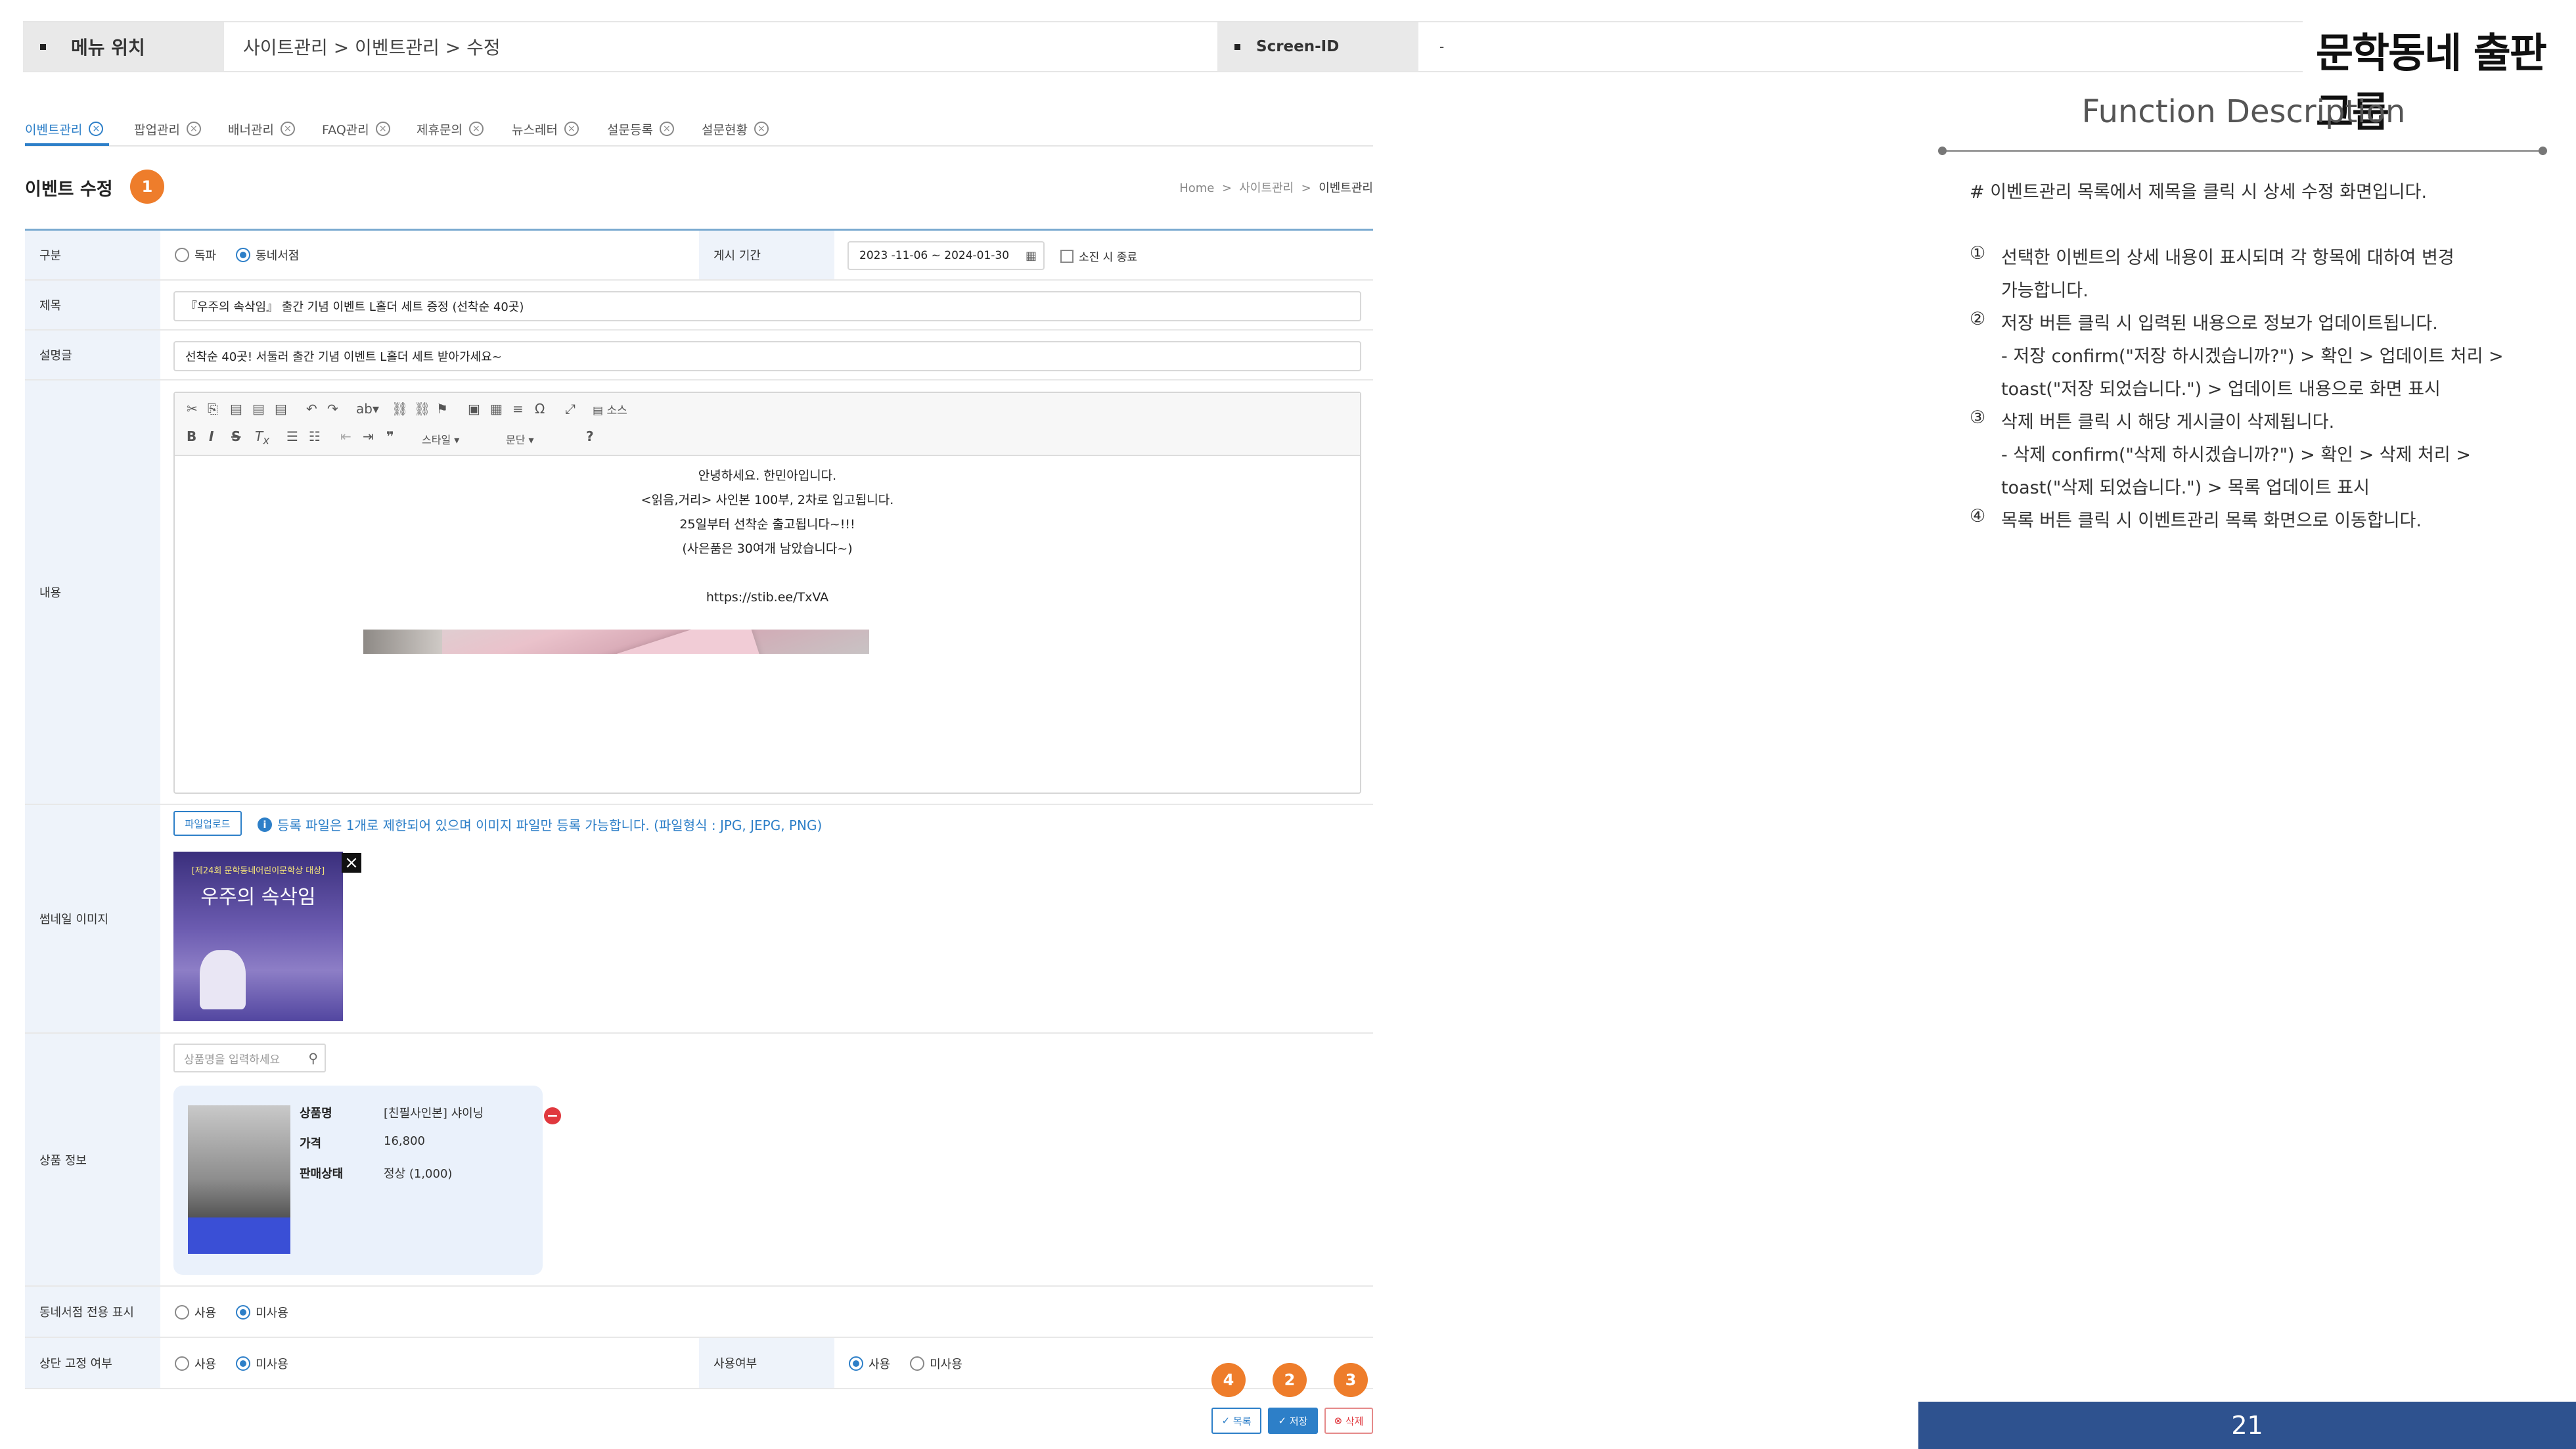 The height and width of the screenshot is (1449, 2576). What do you see at coordinates (539, 439) in the screenshot?
I see `paragraph-select: 문단 ▾` at bounding box center [539, 439].